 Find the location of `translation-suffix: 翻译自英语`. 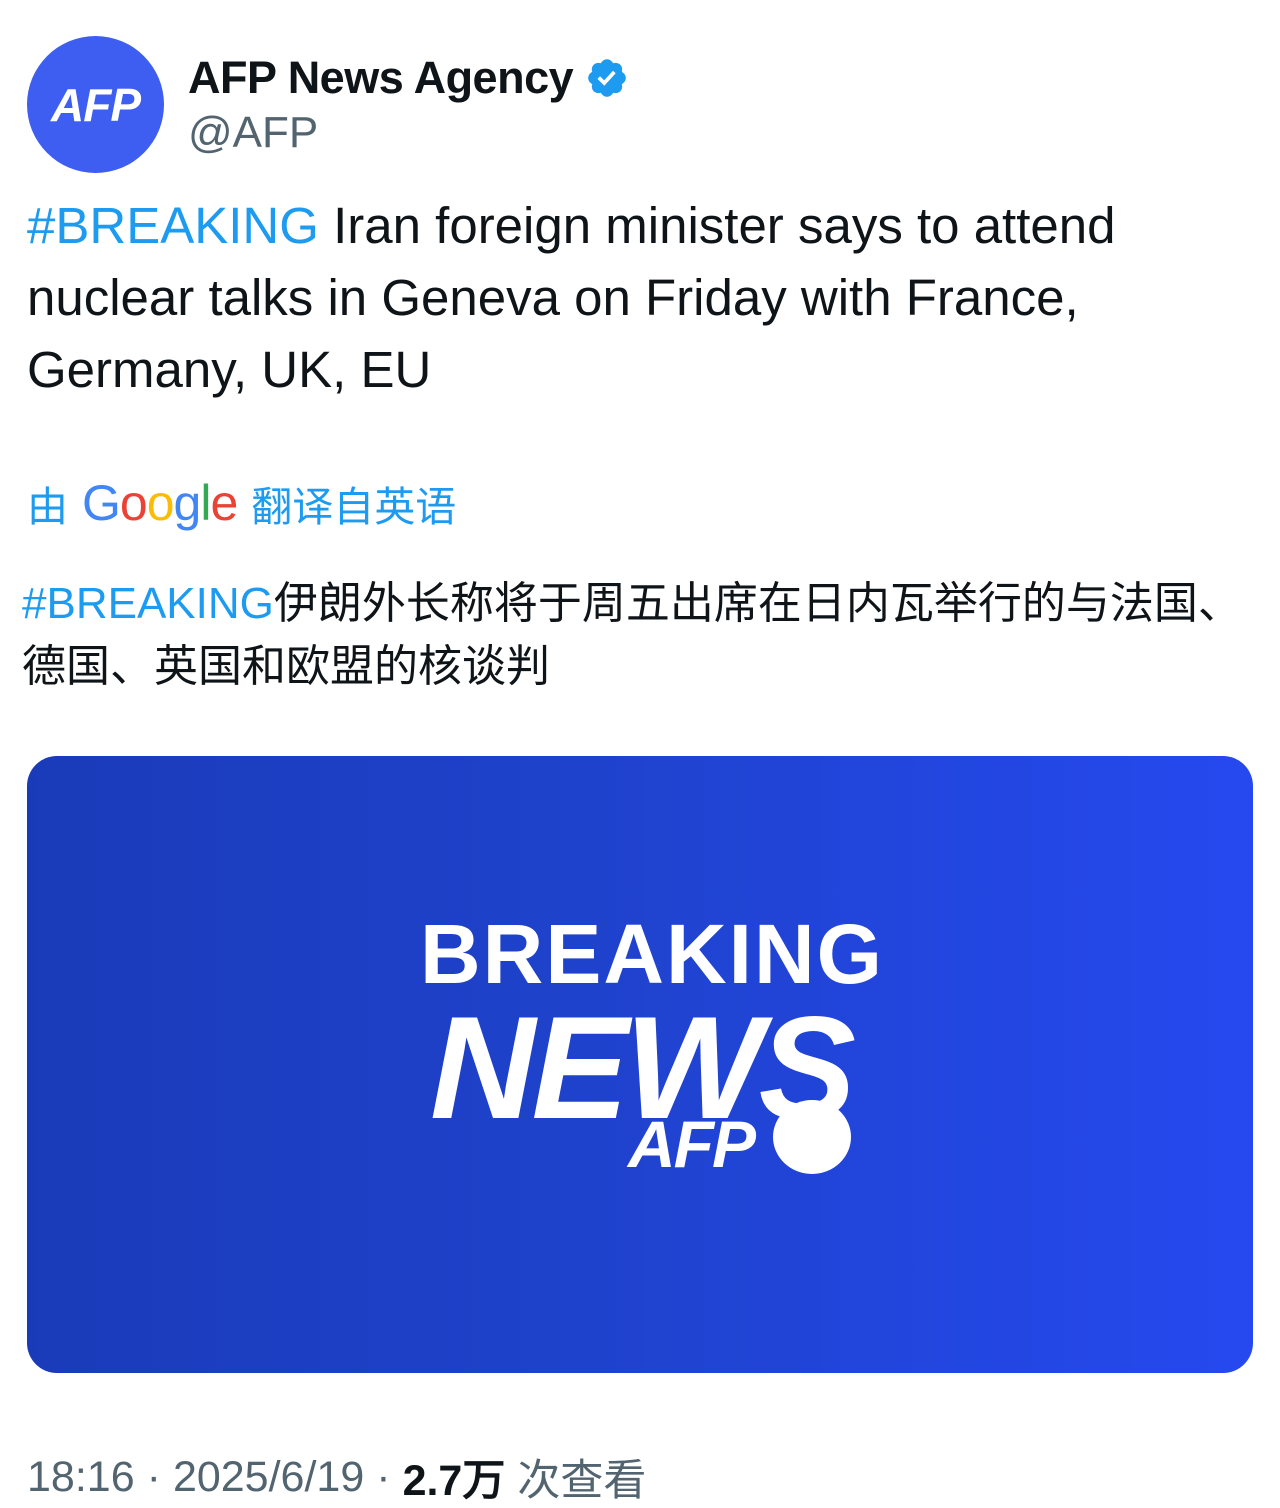

translation-suffix: 翻译自英语 is located at coordinates (354, 507).